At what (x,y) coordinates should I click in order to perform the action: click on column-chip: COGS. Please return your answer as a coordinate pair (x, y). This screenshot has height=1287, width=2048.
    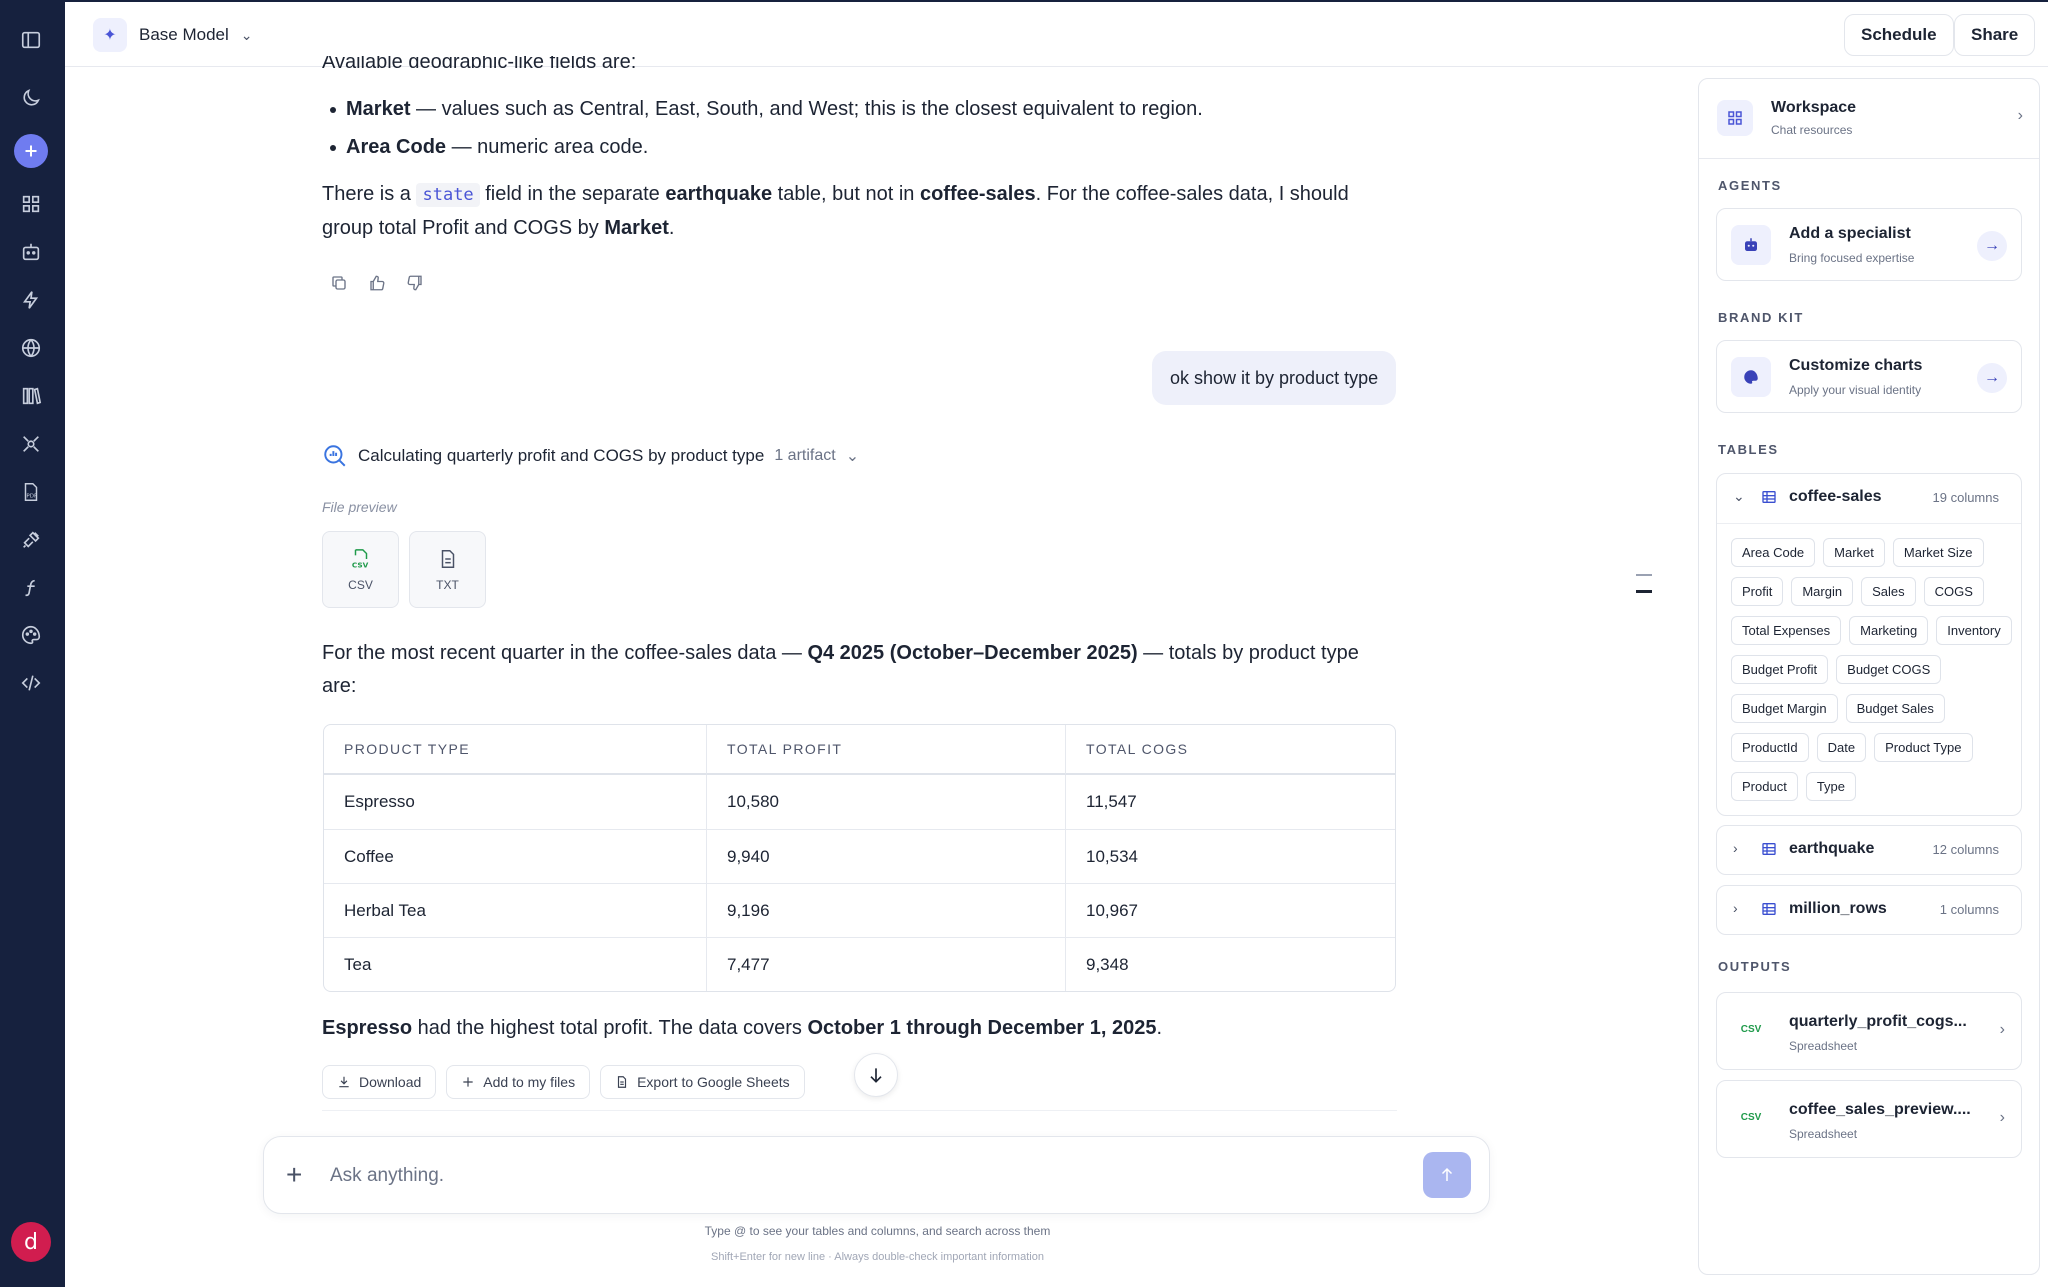
    Looking at the image, I should click on (1953, 591).